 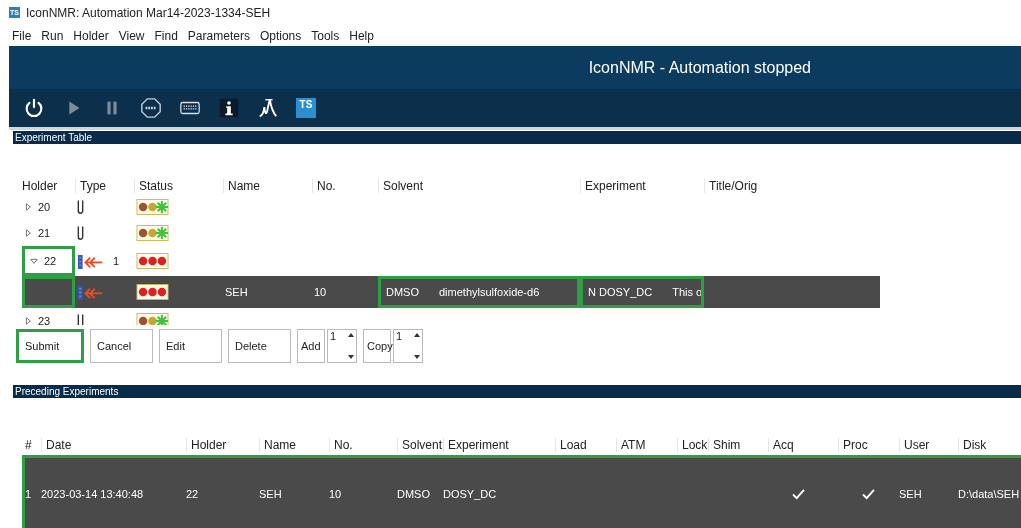 What do you see at coordinates (699, 67) in the screenshot?
I see `status-title: IconNMR - Automation stopped` at bounding box center [699, 67].